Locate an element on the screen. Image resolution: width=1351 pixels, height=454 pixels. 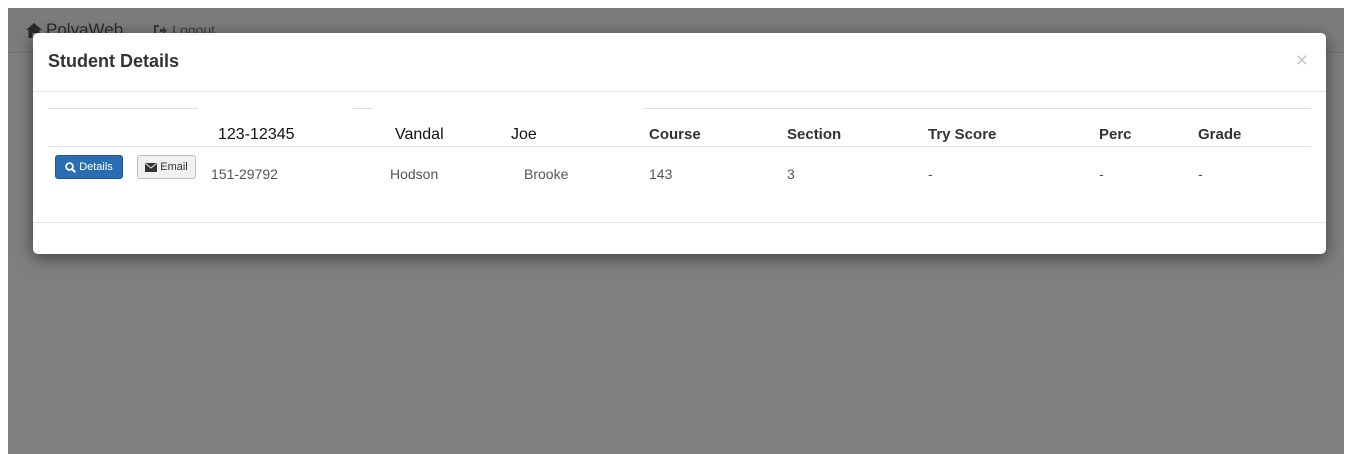
modal-footer is located at coordinates (679, 239).